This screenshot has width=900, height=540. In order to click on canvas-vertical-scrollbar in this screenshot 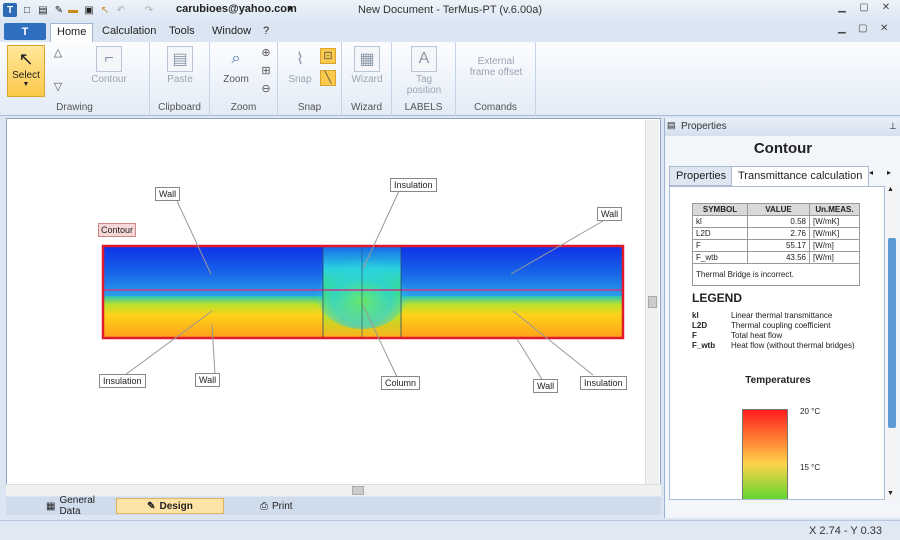, I will do `click(652, 302)`.